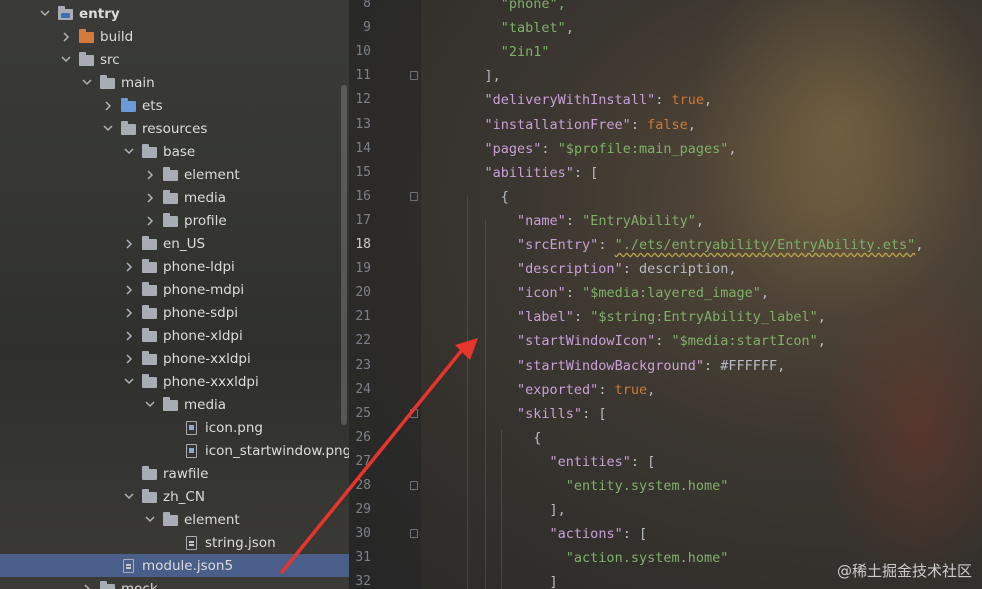  Describe the element at coordinates (665, 438) in the screenshot. I see `code-line: 26 {` at that location.